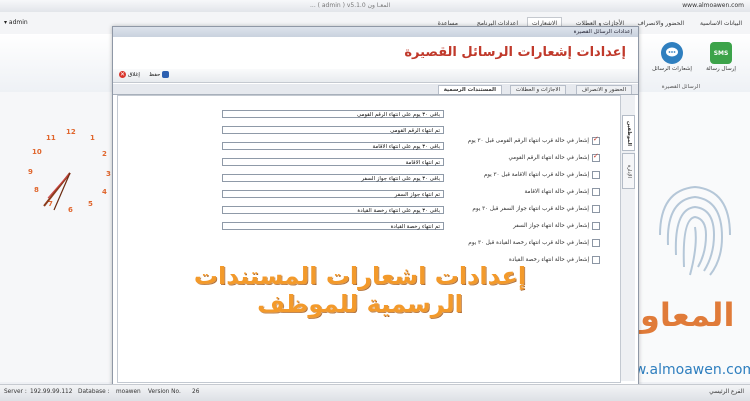 Image resolution: width=750 pixels, height=401 pixels. Describe the element at coordinates (134, 74) in the screenshot. I see `close-label: إغلاق` at that location.